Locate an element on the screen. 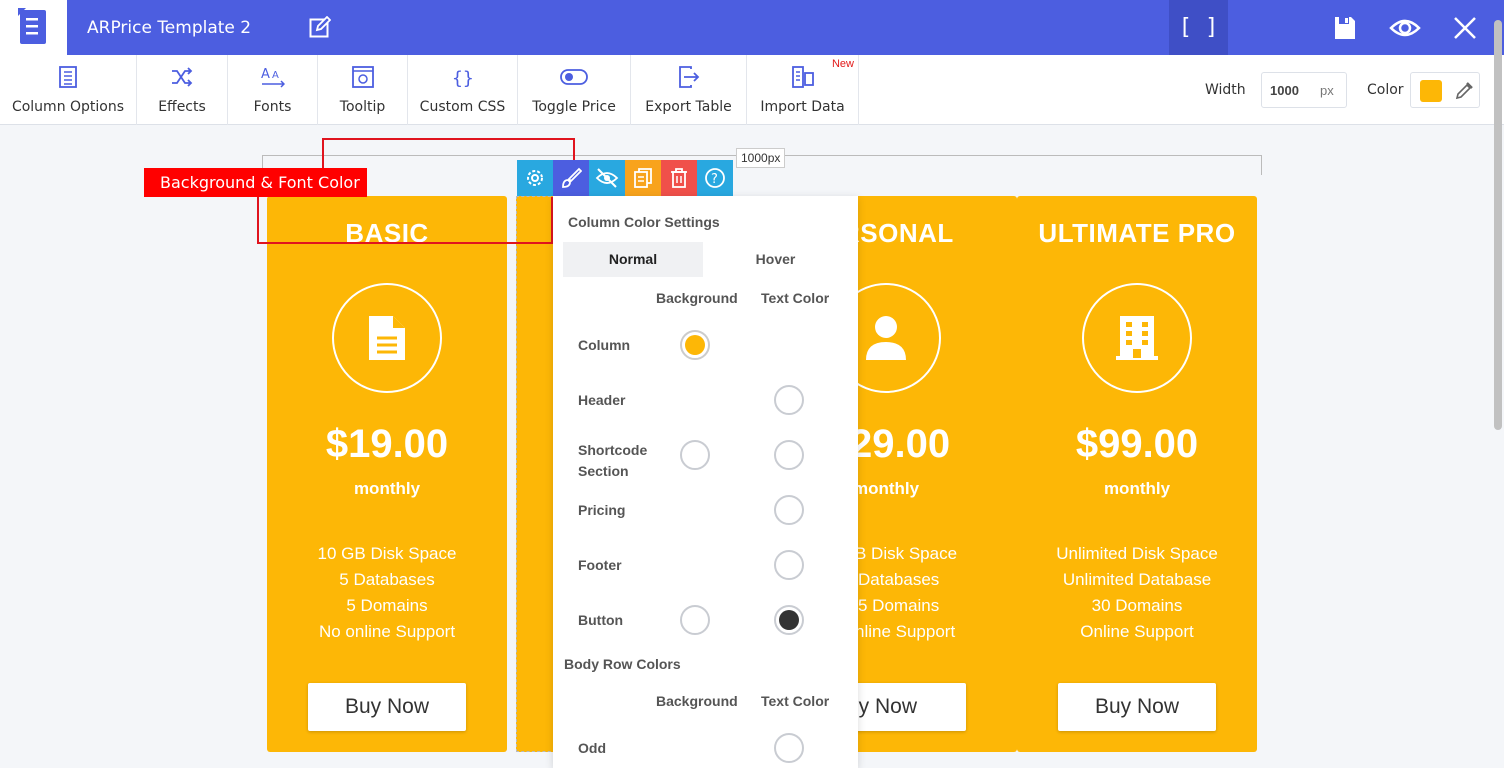 This screenshot has height=768, width=1504. color-picker-field is located at coordinates (1445, 90).